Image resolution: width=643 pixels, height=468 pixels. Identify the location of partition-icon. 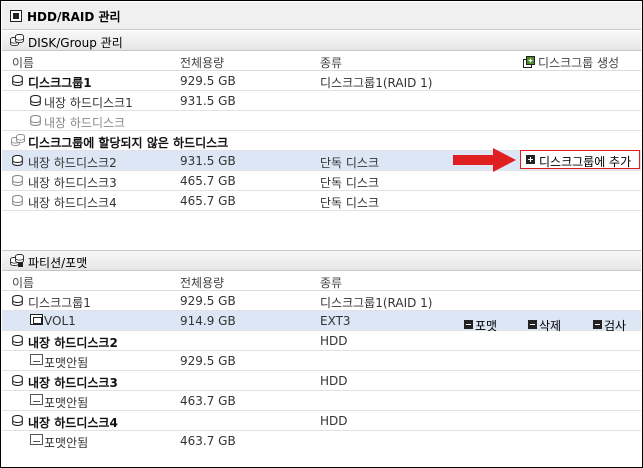
(17, 260).